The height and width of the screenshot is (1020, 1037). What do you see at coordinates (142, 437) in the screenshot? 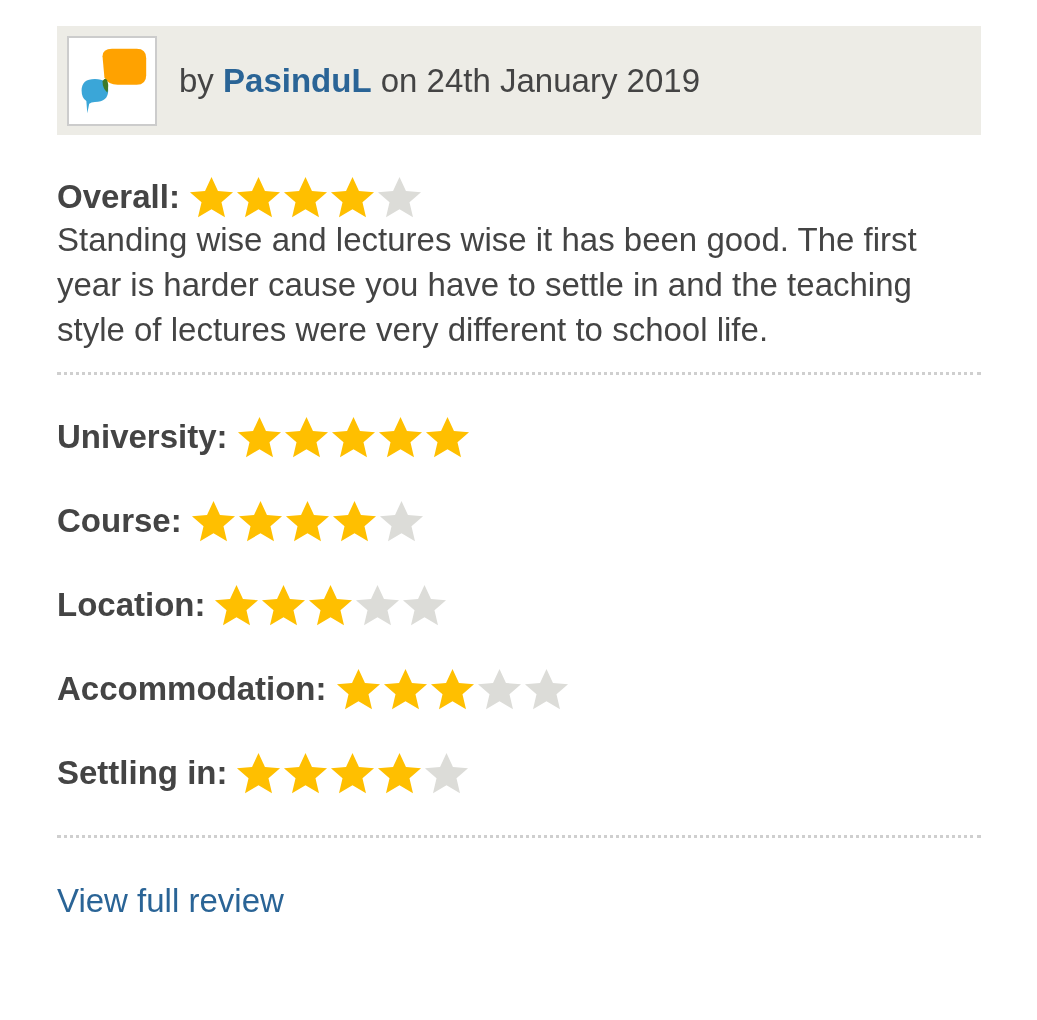
I see `rating-label: University:` at bounding box center [142, 437].